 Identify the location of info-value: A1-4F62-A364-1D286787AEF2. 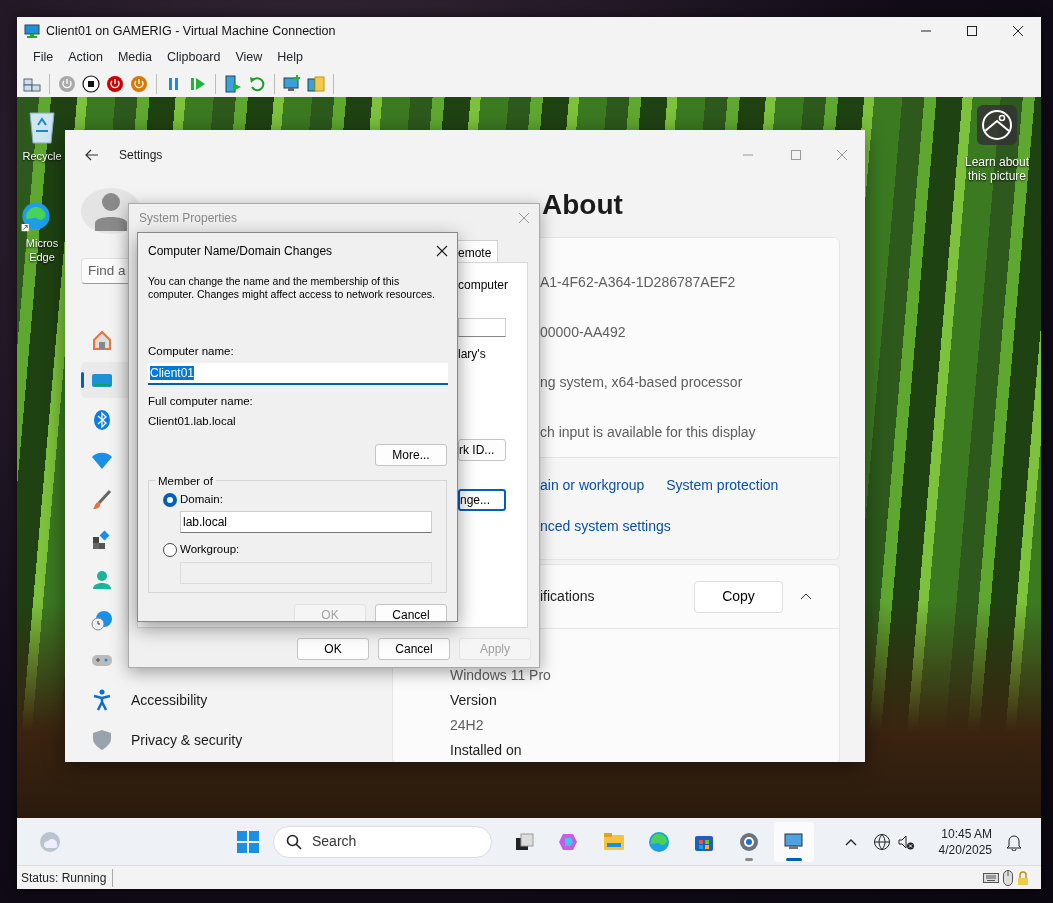
(638, 282).